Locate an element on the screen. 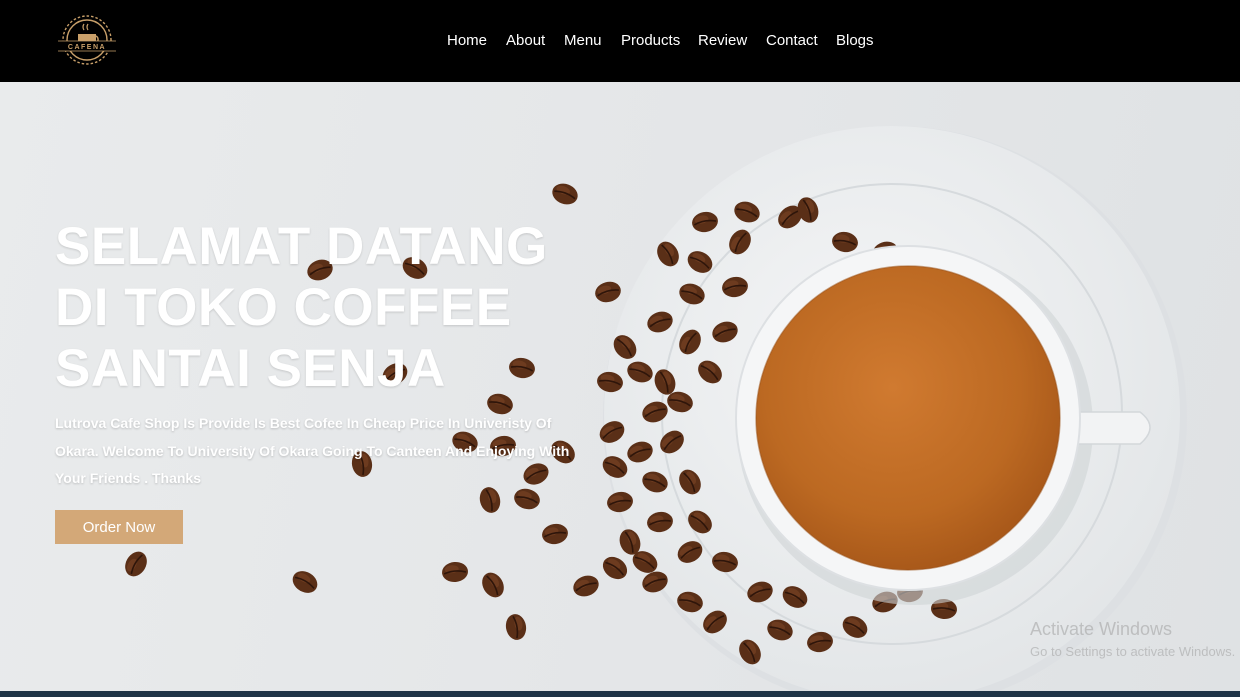 The height and width of the screenshot is (697, 1240). nav-blogs: Blogs is located at coordinates (855, 40).